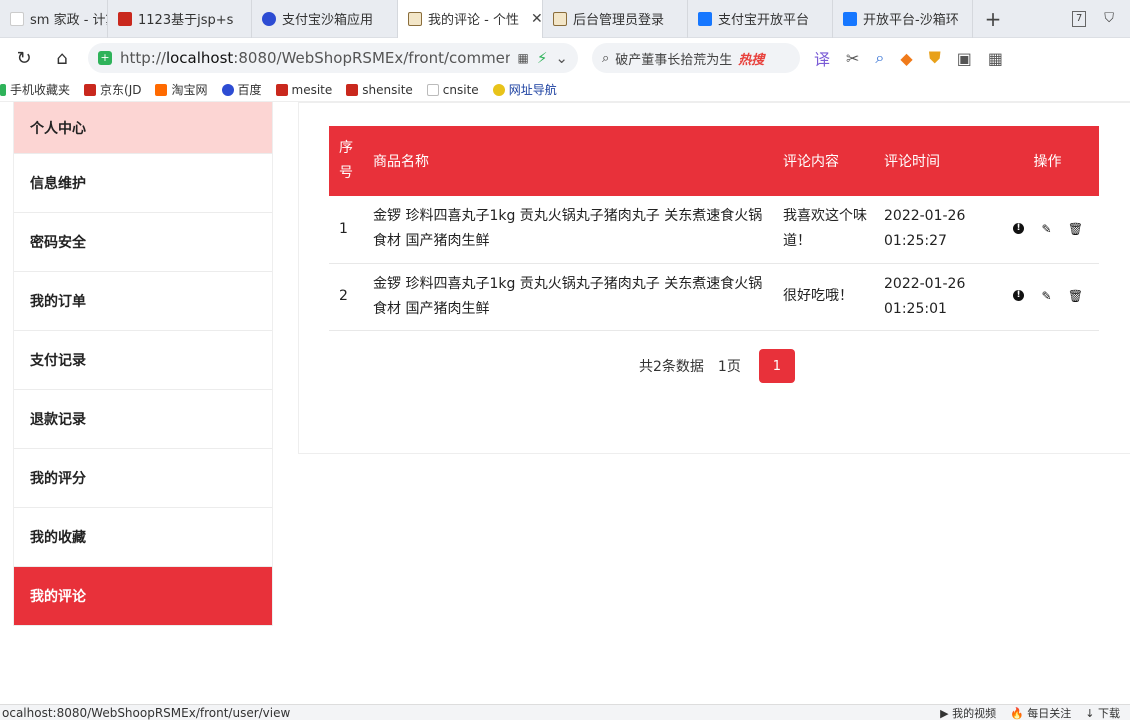 The height and width of the screenshot is (721, 1130). Describe the element at coordinates (729, 367) in the screenshot. I see `pagination-pages: 1页` at that location.